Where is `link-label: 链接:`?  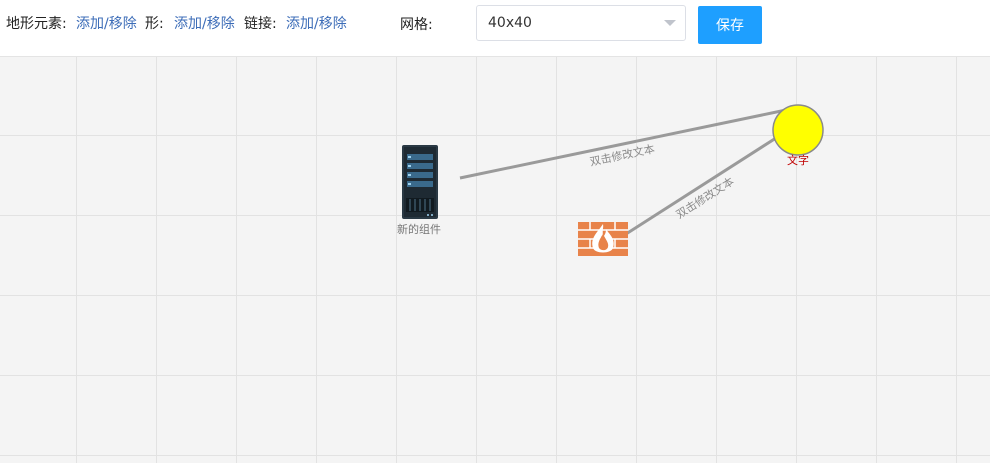 link-label: 链接: is located at coordinates (260, 24).